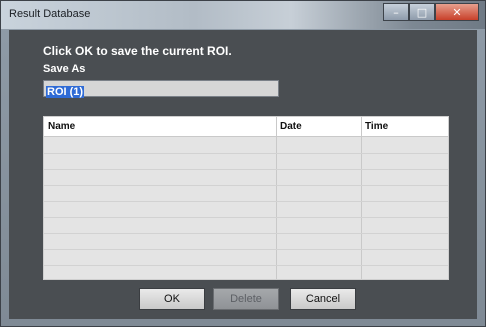 This screenshot has width=486, height=327. What do you see at coordinates (65, 92) in the screenshot?
I see `save-as-input-value: ROI (1)` at bounding box center [65, 92].